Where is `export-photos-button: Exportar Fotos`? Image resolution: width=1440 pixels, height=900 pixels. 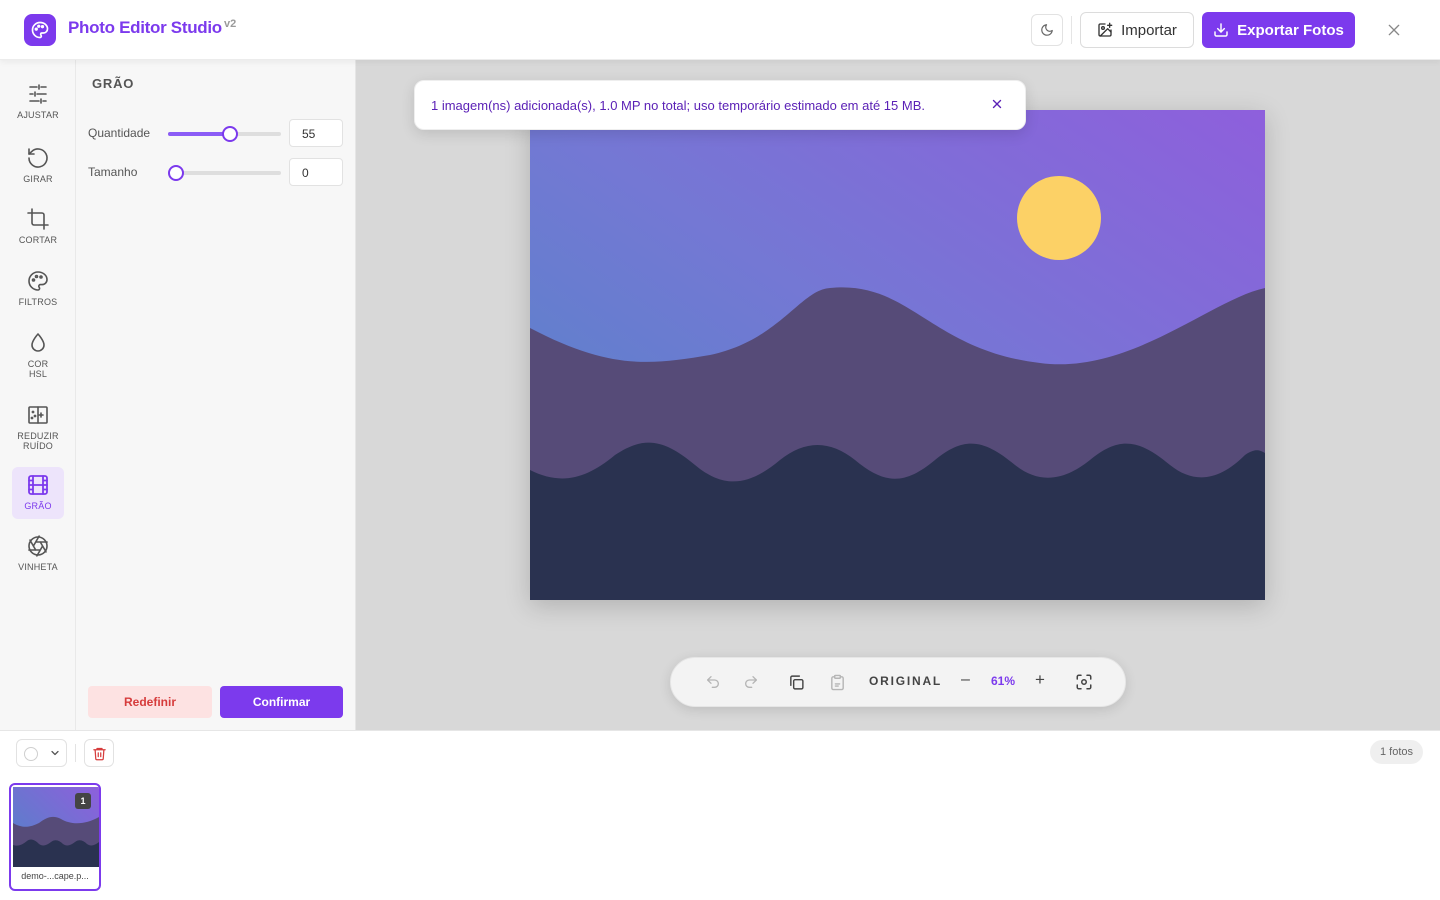 export-photos-button: Exportar Fotos is located at coordinates (1278, 30).